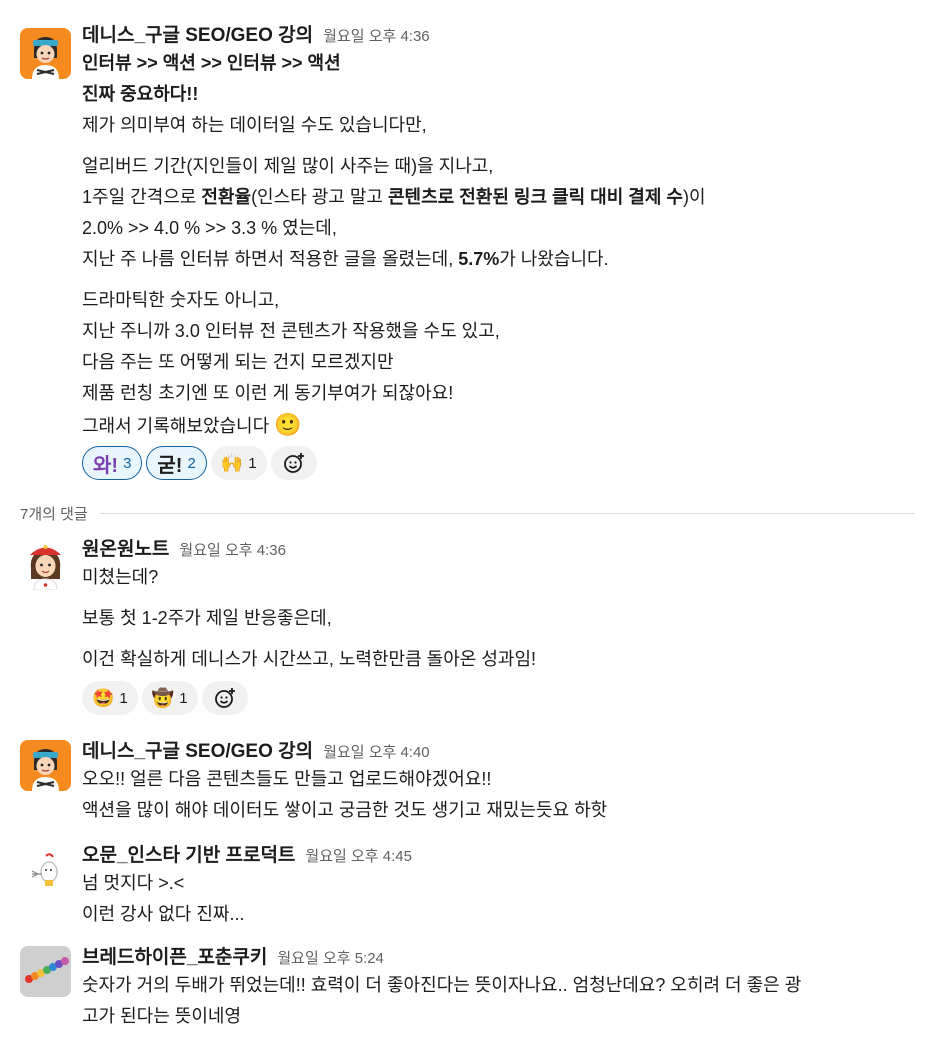  I want to click on reaction-star-struck: 🤩 1, so click(110, 698).